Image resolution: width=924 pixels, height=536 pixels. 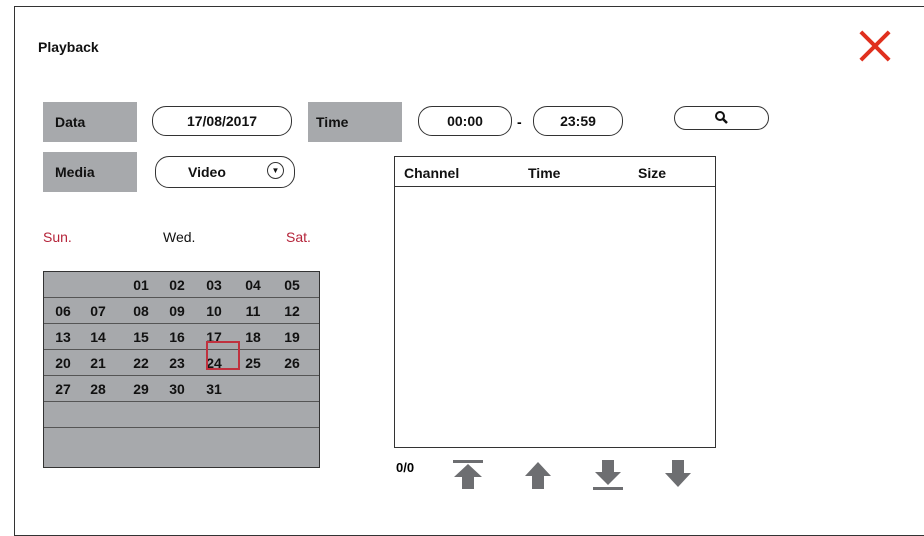 I want to click on calendar-day-21: 21, so click(x=98, y=363).